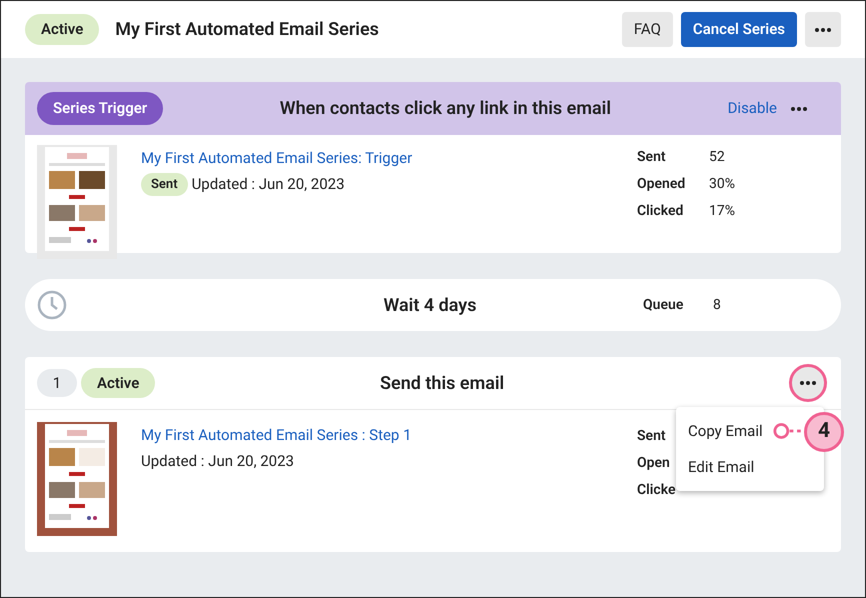 Image resolution: width=866 pixels, height=598 pixels. I want to click on stat-value: 30%, so click(722, 184).